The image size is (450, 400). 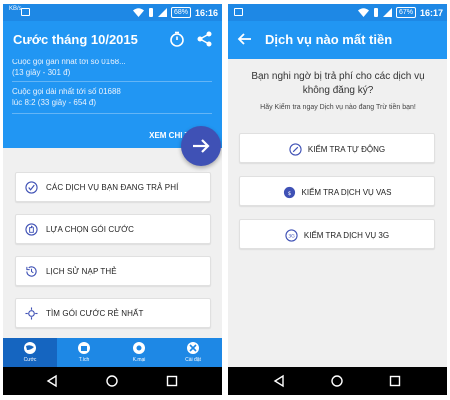 I want to click on button-label: KIỂM TRA DỊCH VỤ 3G, so click(x=346, y=235).